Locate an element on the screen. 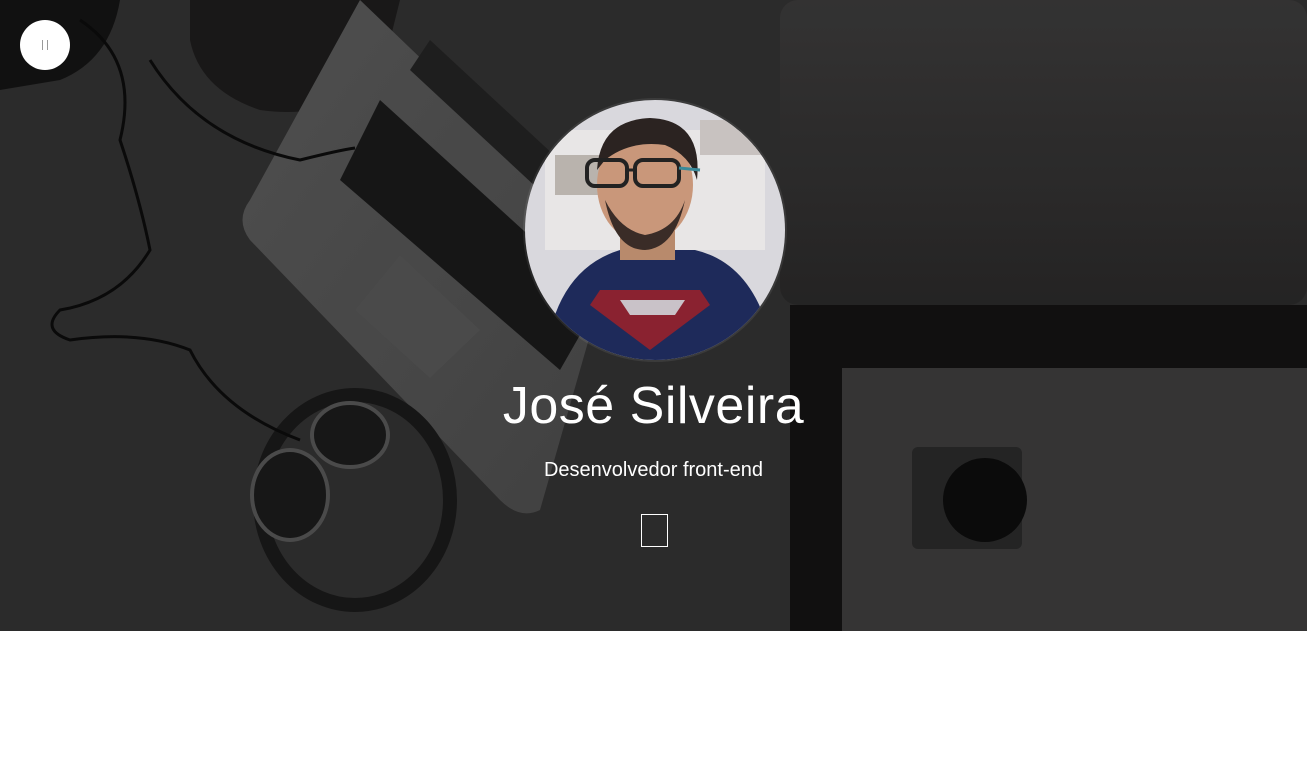  profile-avatar is located at coordinates (655, 230).